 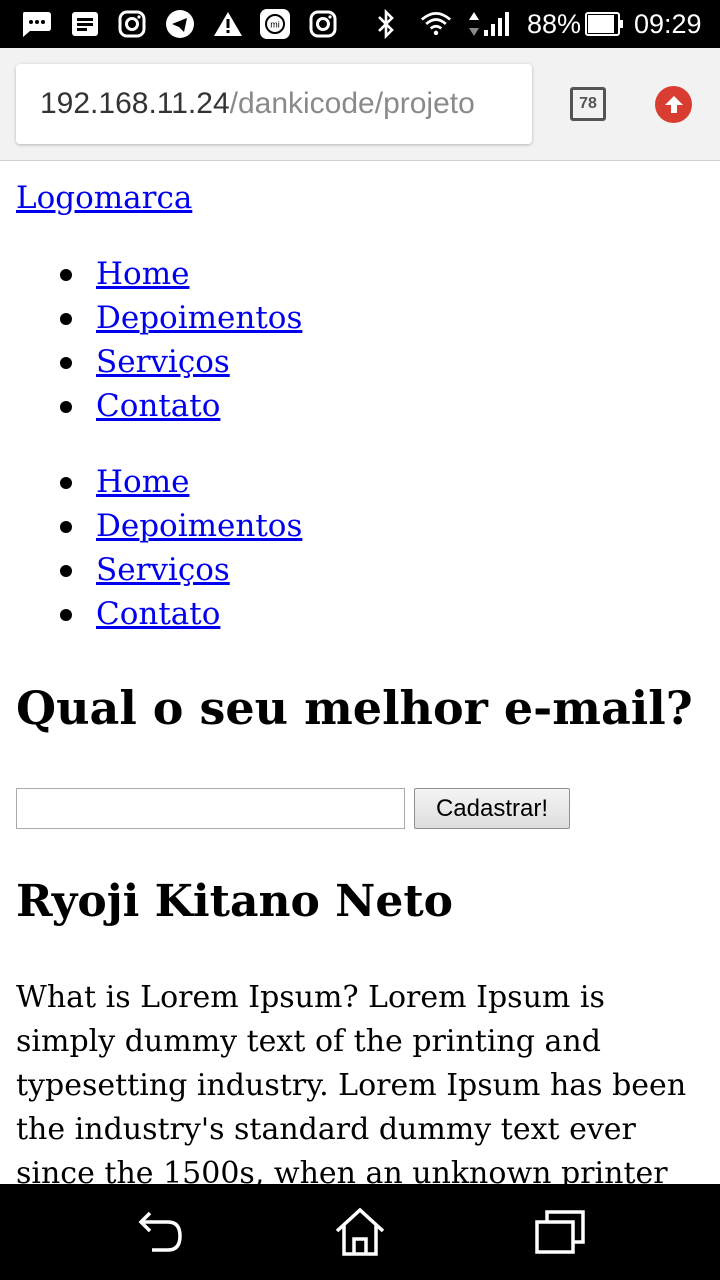 I want to click on status-bar: mi 88% 09:29, so click(x=360, y=24).